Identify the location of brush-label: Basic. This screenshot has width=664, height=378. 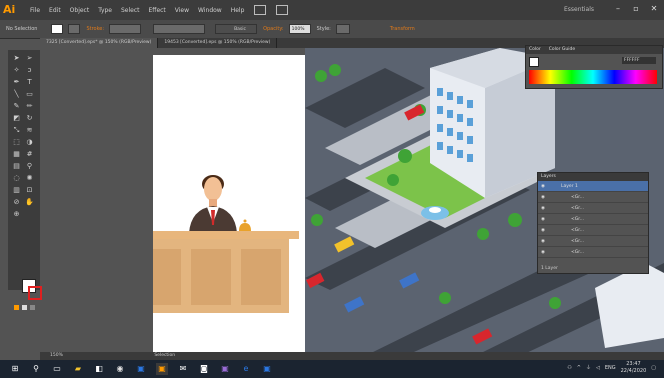
(240, 29).